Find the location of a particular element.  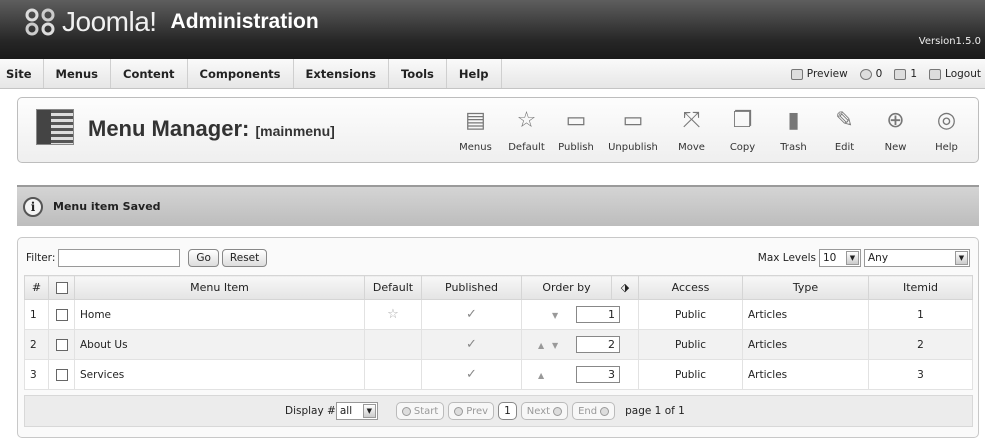

new-button: ⊕ New is located at coordinates (895, 129).